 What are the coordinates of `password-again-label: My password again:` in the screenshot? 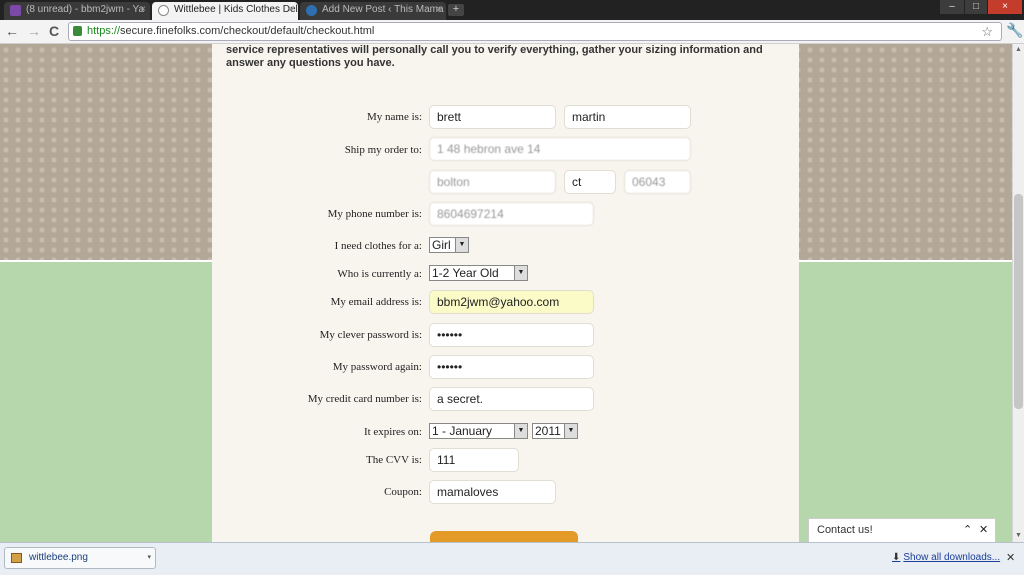 It's located at (377, 367).